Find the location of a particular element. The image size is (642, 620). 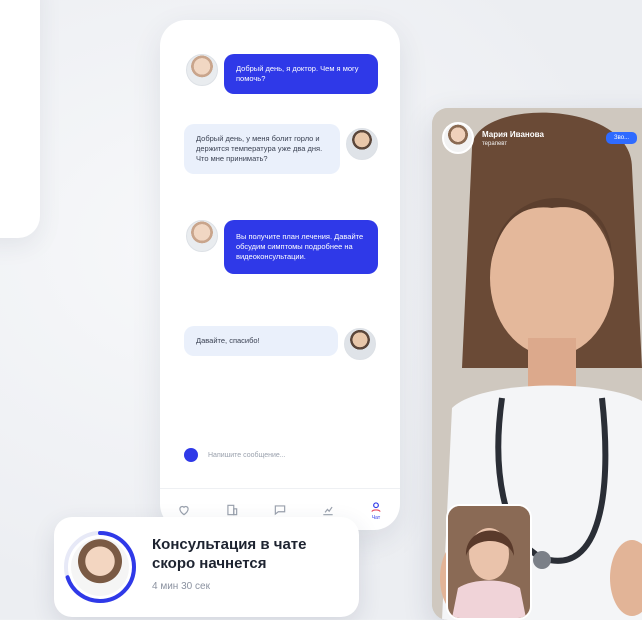

notification-title: Консультация в чате скоро начнется is located at coordinates (229, 554).